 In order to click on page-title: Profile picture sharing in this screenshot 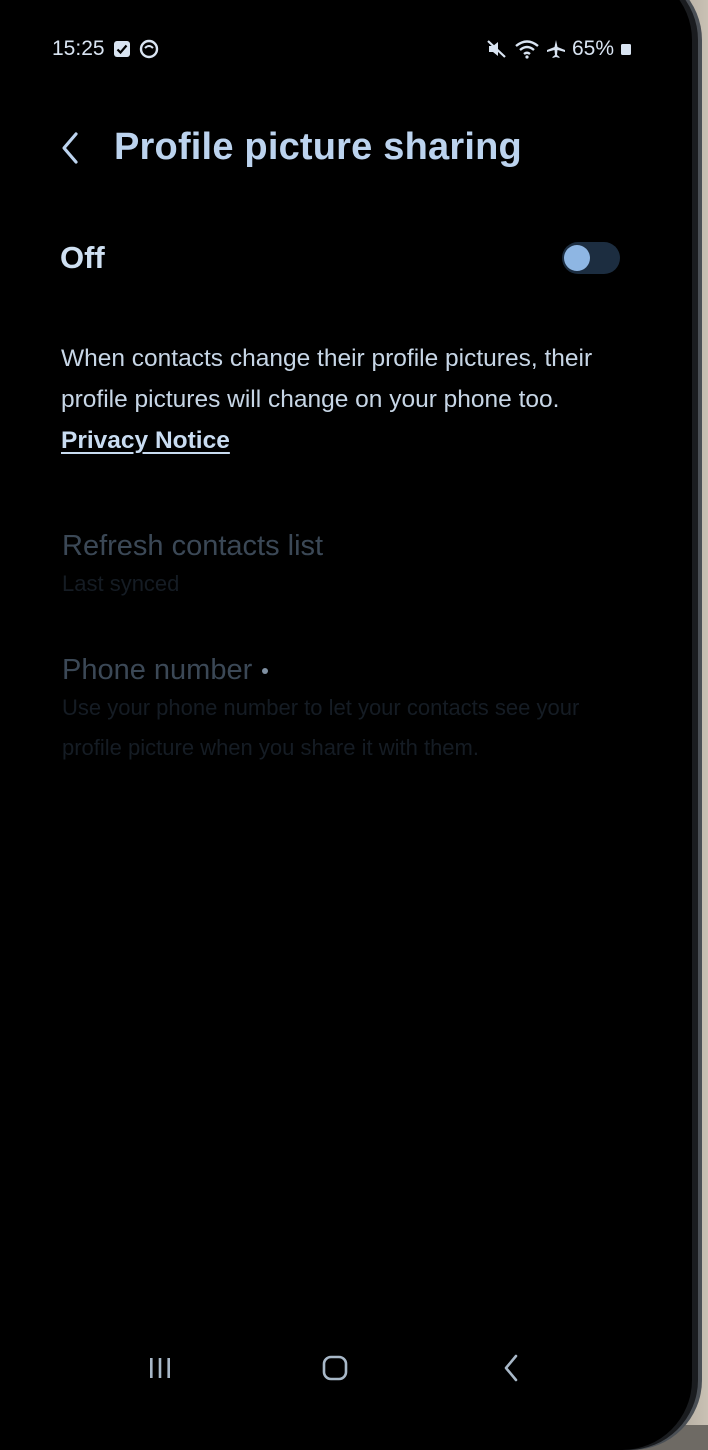, I will do `click(318, 147)`.